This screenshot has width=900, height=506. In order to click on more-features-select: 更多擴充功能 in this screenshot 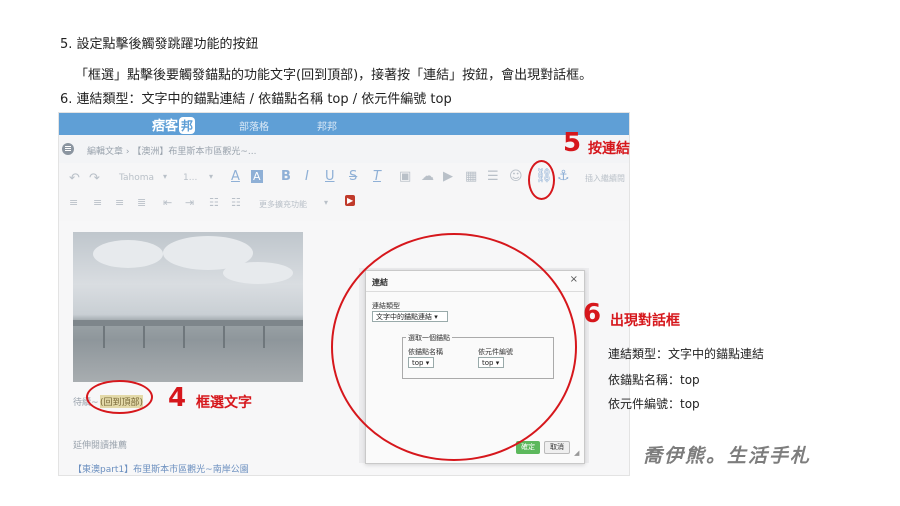, I will do `click(283, 204)`.